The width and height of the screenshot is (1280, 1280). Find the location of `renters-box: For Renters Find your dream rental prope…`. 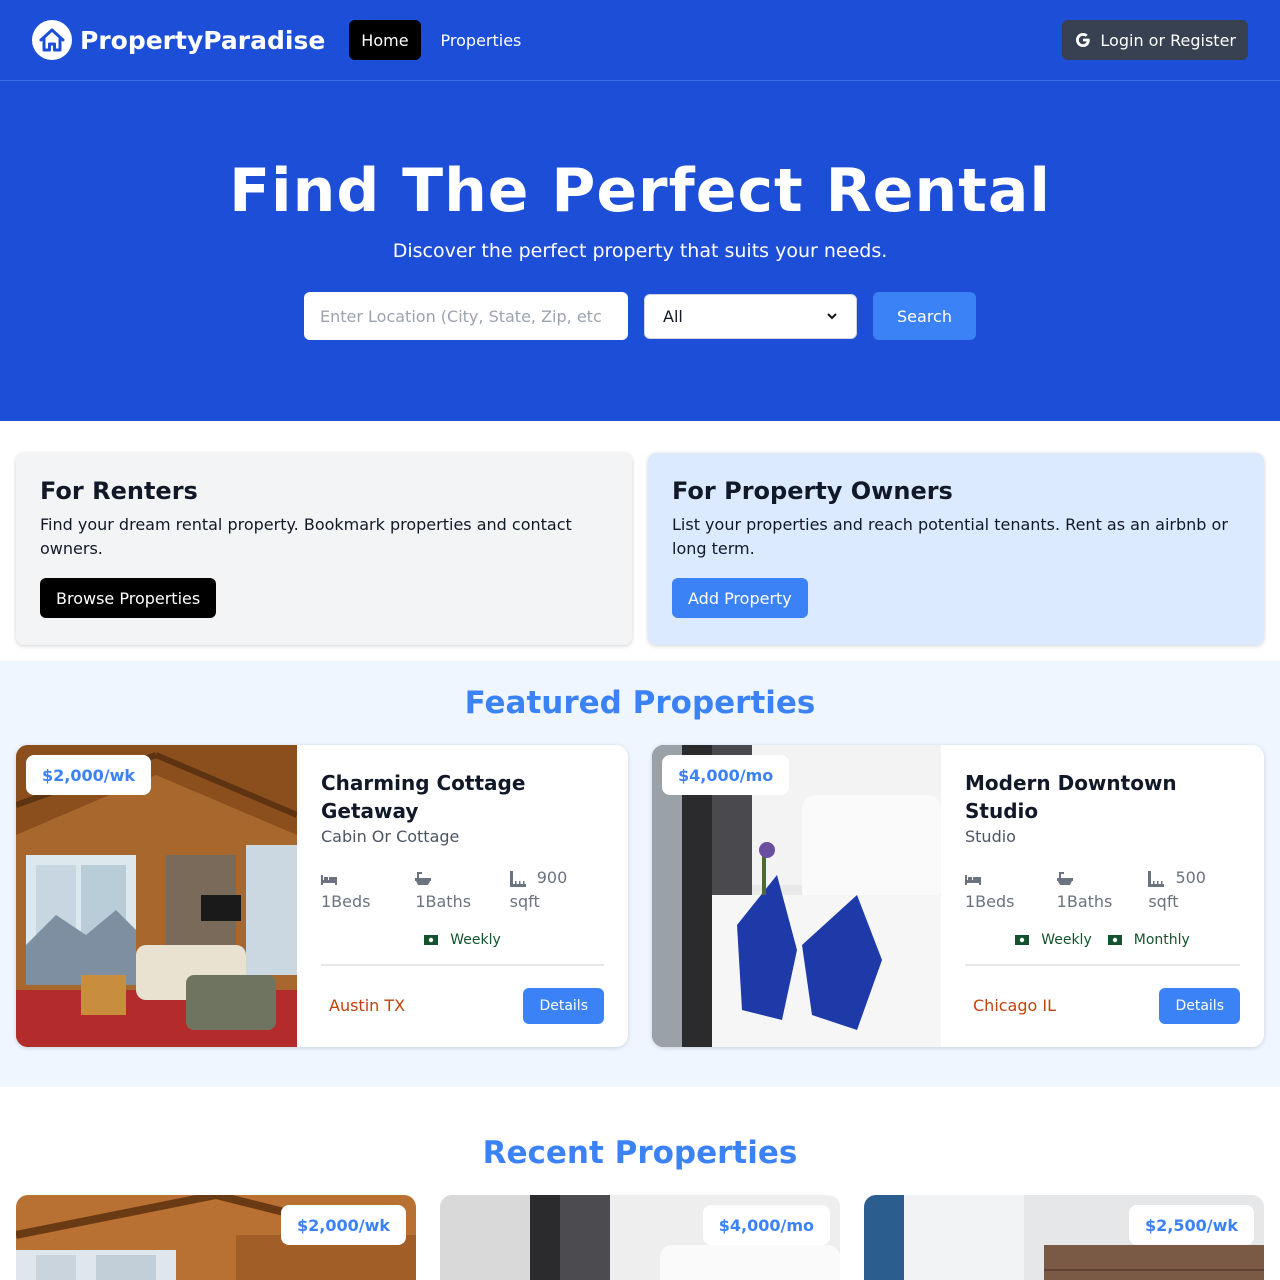

renters-box: For Renters Find your dream rental prope… is located at coordinates (324, 549).